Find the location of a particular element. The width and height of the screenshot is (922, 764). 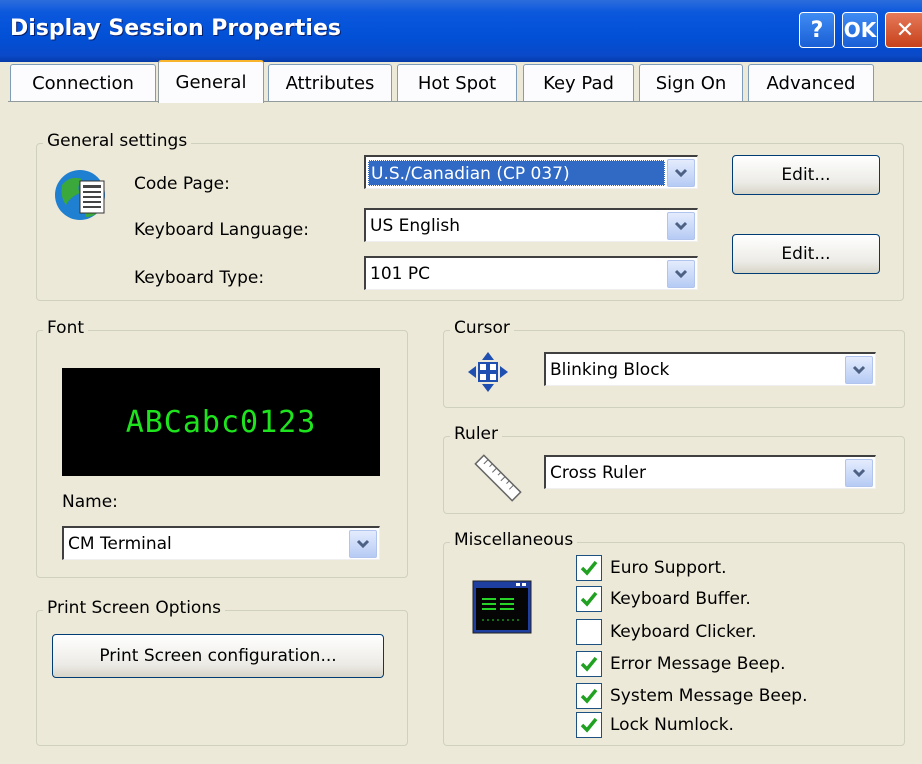

cursor-legend: Cursor is located at coordinates (482, 328).